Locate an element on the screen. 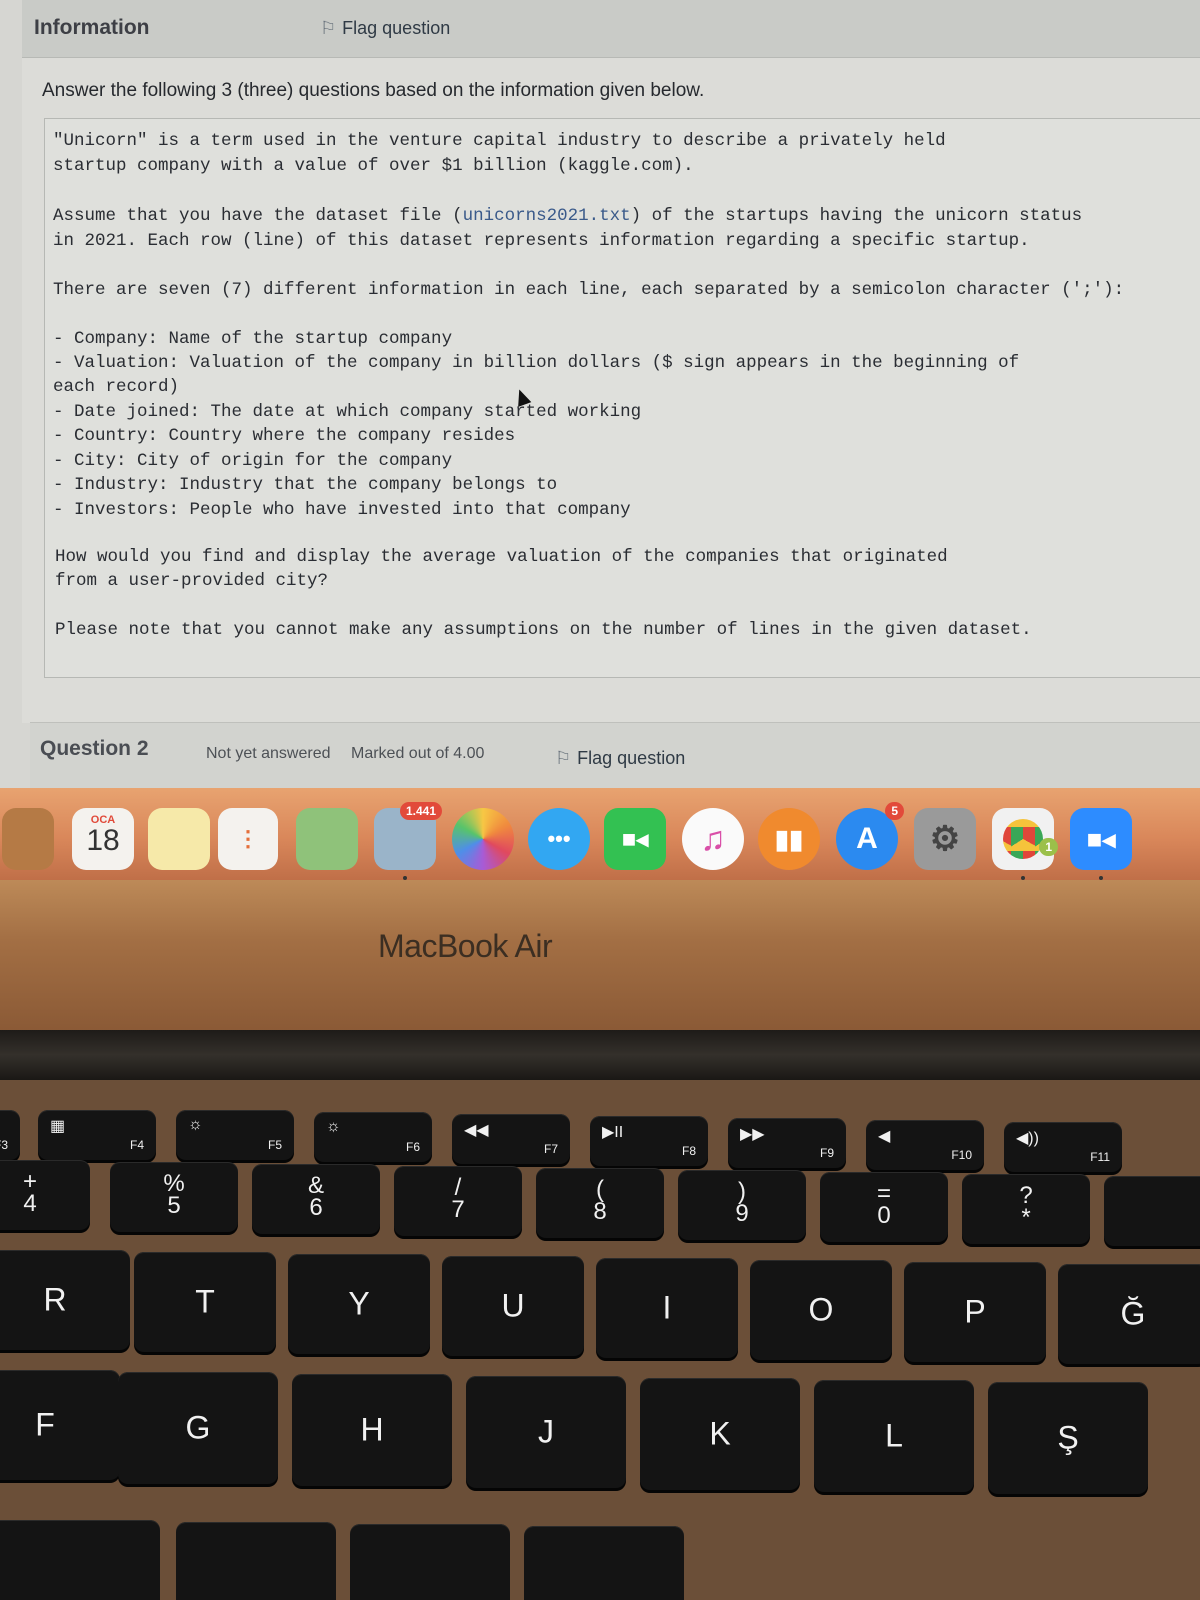 The width and height of the screenshot is (1200, 1600). key-g-breve: Ğ is located at coordinates (1129, 1314).